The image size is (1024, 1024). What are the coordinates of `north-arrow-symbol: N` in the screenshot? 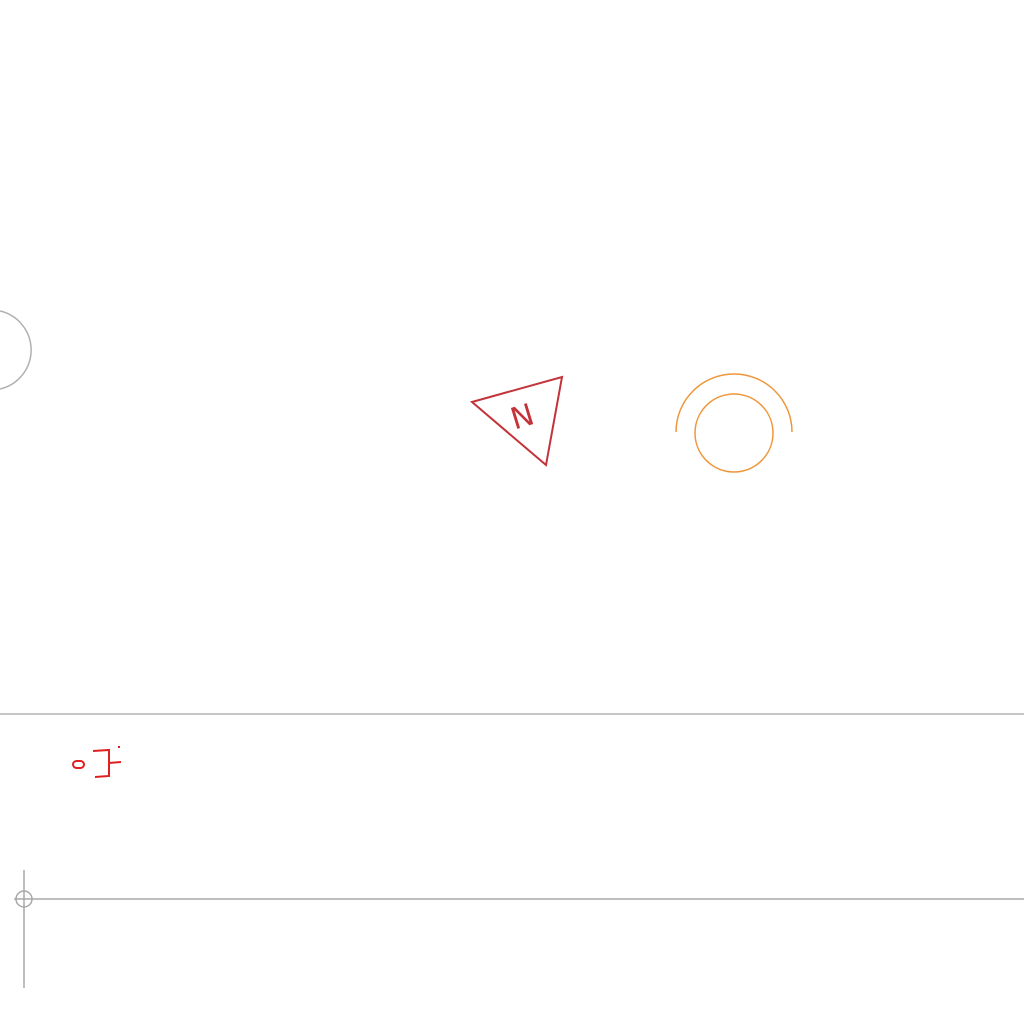 It's located at (516, 421).